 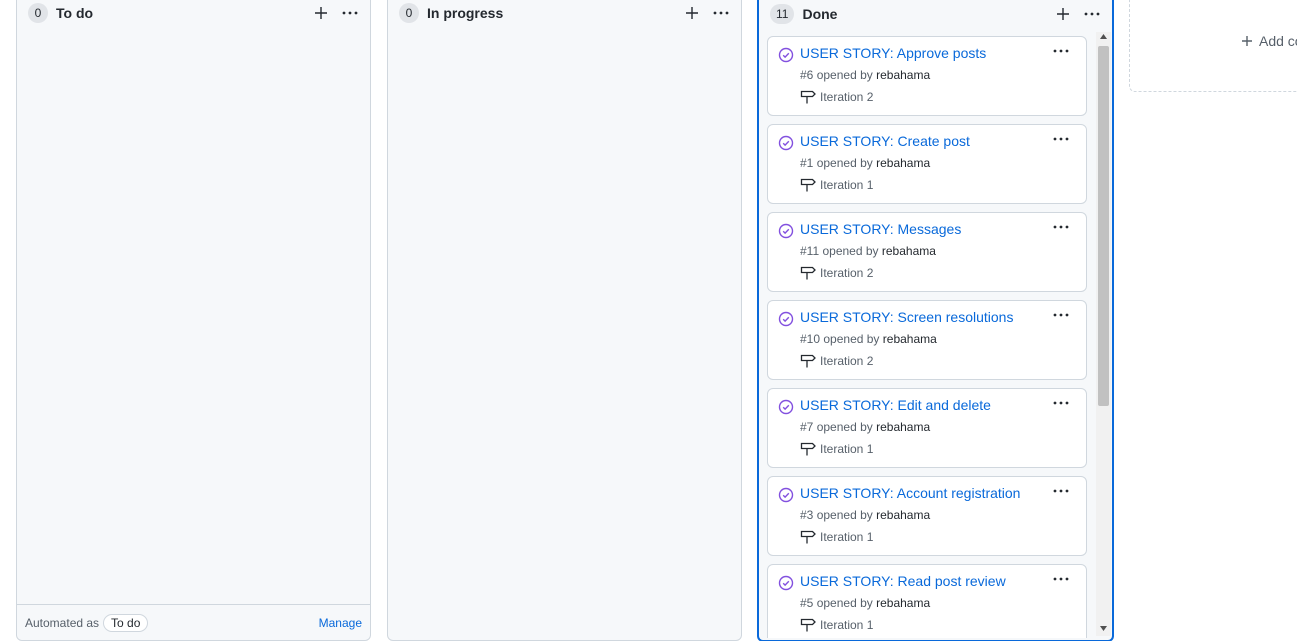 What do you see at coordinates (910, 493) in the screenshot?
I see `issue-title-link: USER STORY: Account registration` at bounding box center [910, 493].